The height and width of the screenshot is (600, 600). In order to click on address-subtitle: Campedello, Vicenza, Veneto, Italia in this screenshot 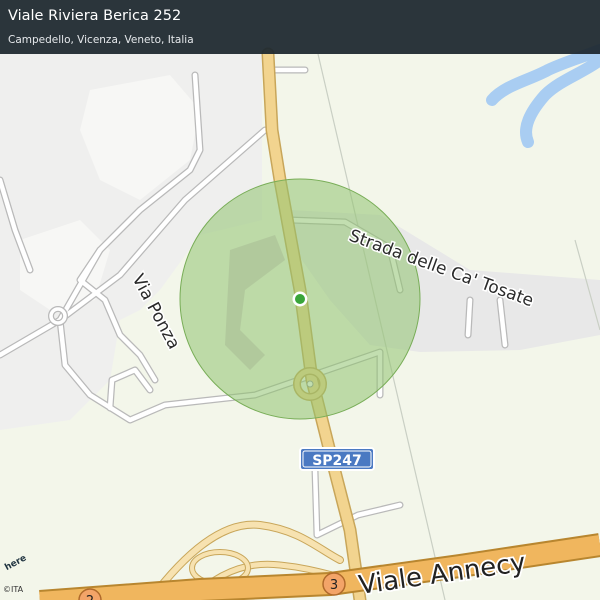, I will do `click(101, 40)`.